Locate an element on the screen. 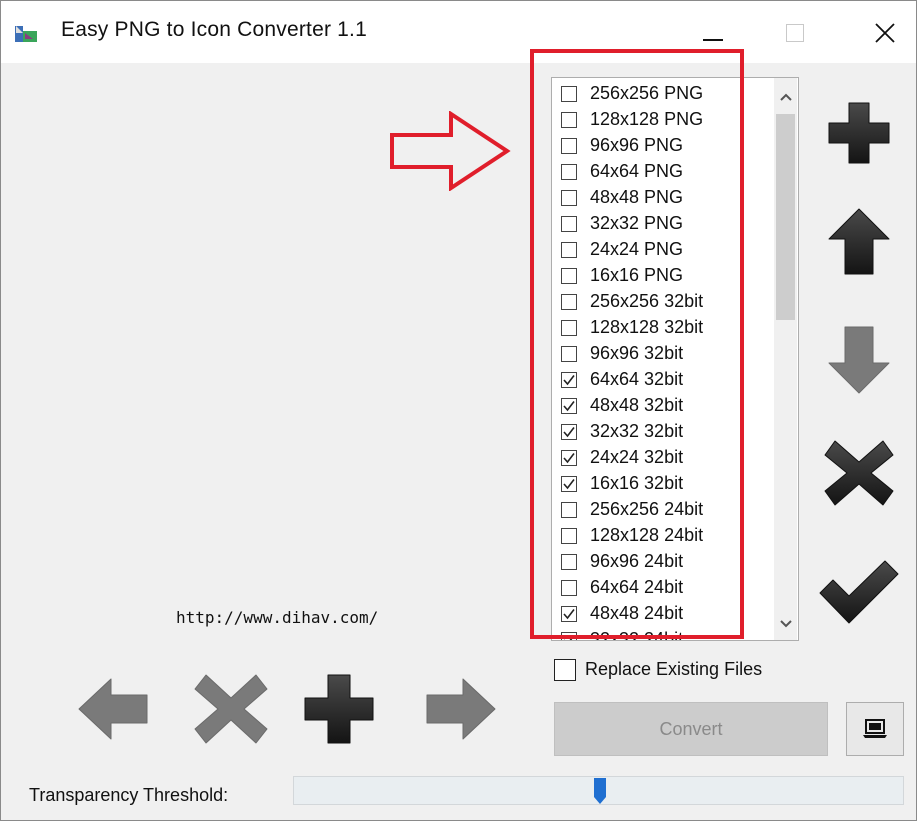 The height and width of the screenshot is (821, 917). remove-icon is located at coordinates (859, 473).